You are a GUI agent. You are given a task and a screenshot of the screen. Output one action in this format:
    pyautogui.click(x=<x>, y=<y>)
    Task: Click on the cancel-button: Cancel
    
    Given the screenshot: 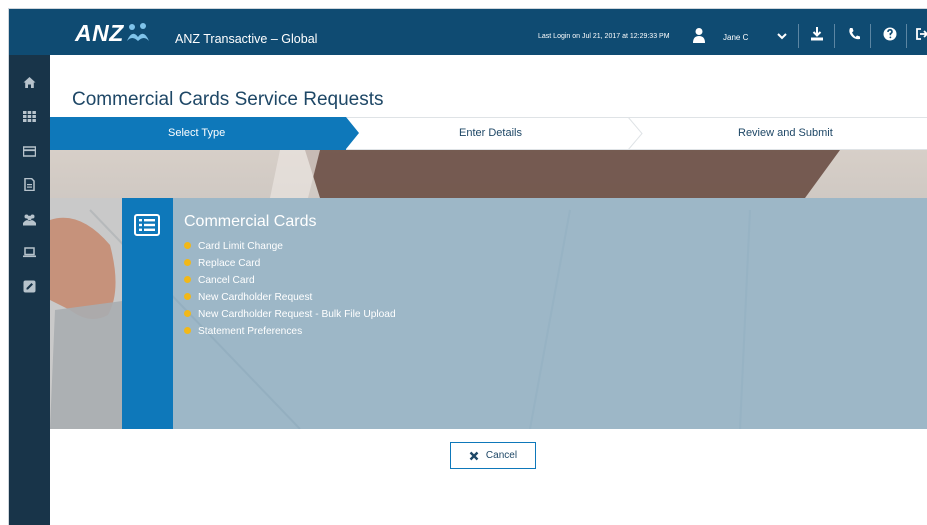 What is the action you would take?
    pyautogui.click(x=493, y=455)
    